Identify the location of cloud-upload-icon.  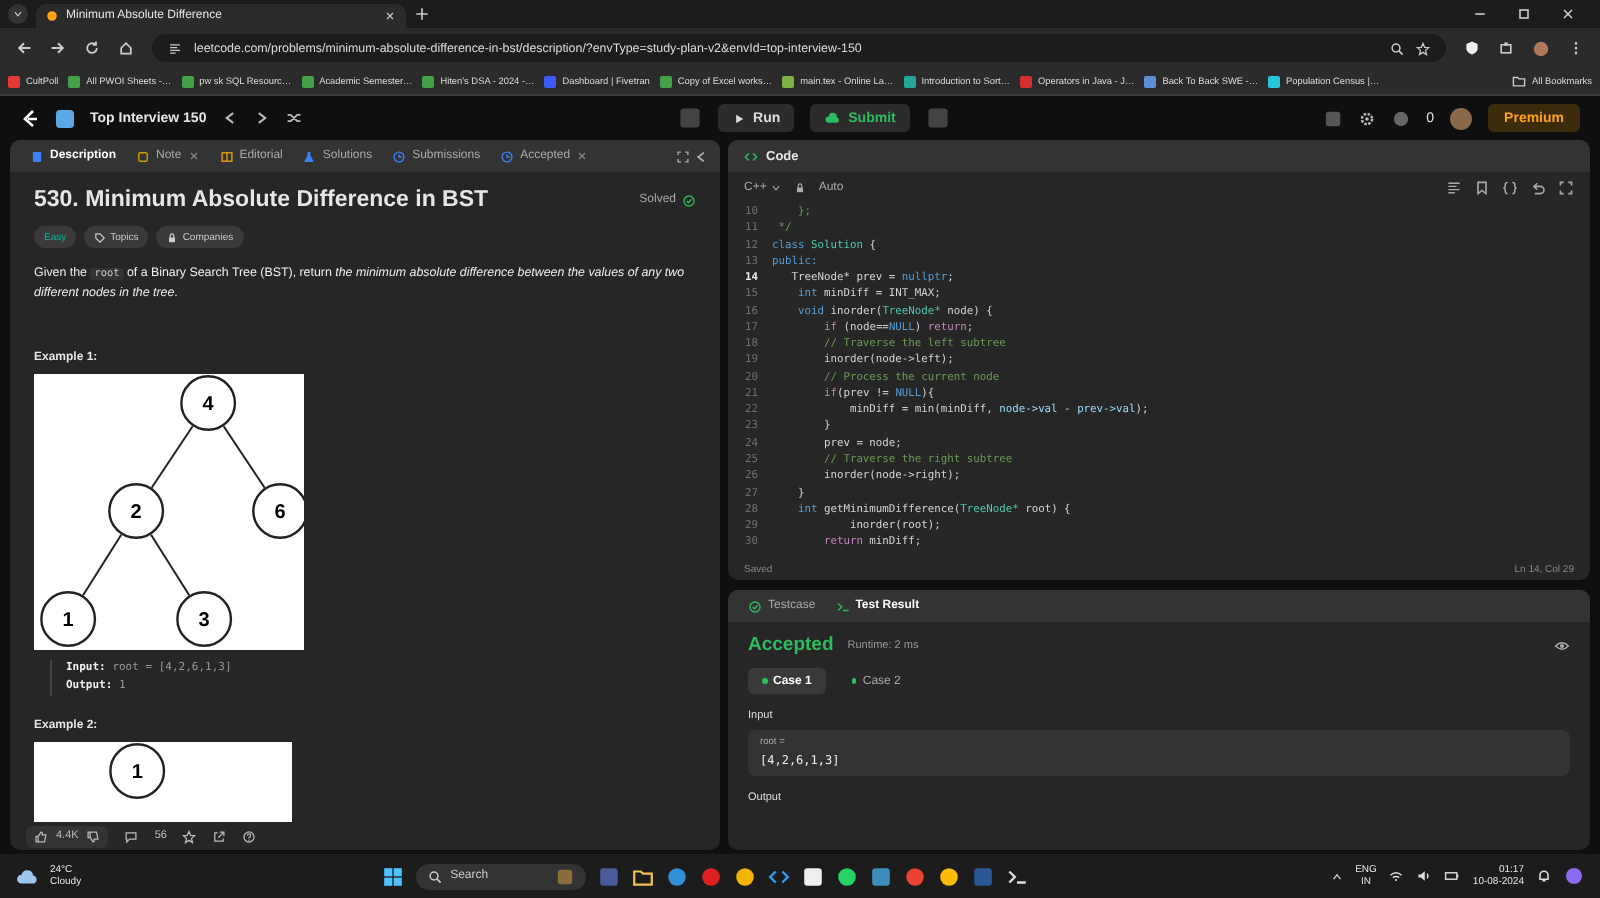
(832, 118).